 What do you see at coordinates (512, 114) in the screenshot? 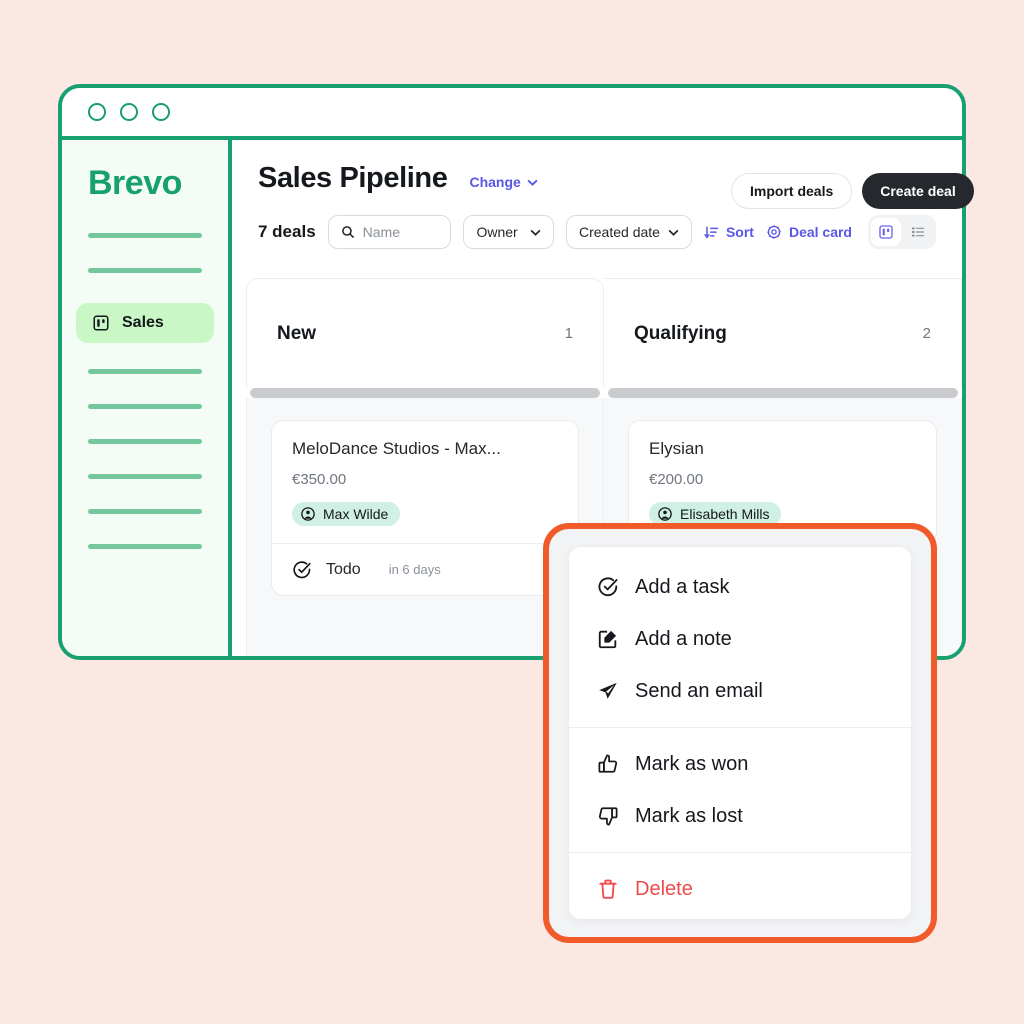
I see `window-titlebar` at bounding box center [512, 114].